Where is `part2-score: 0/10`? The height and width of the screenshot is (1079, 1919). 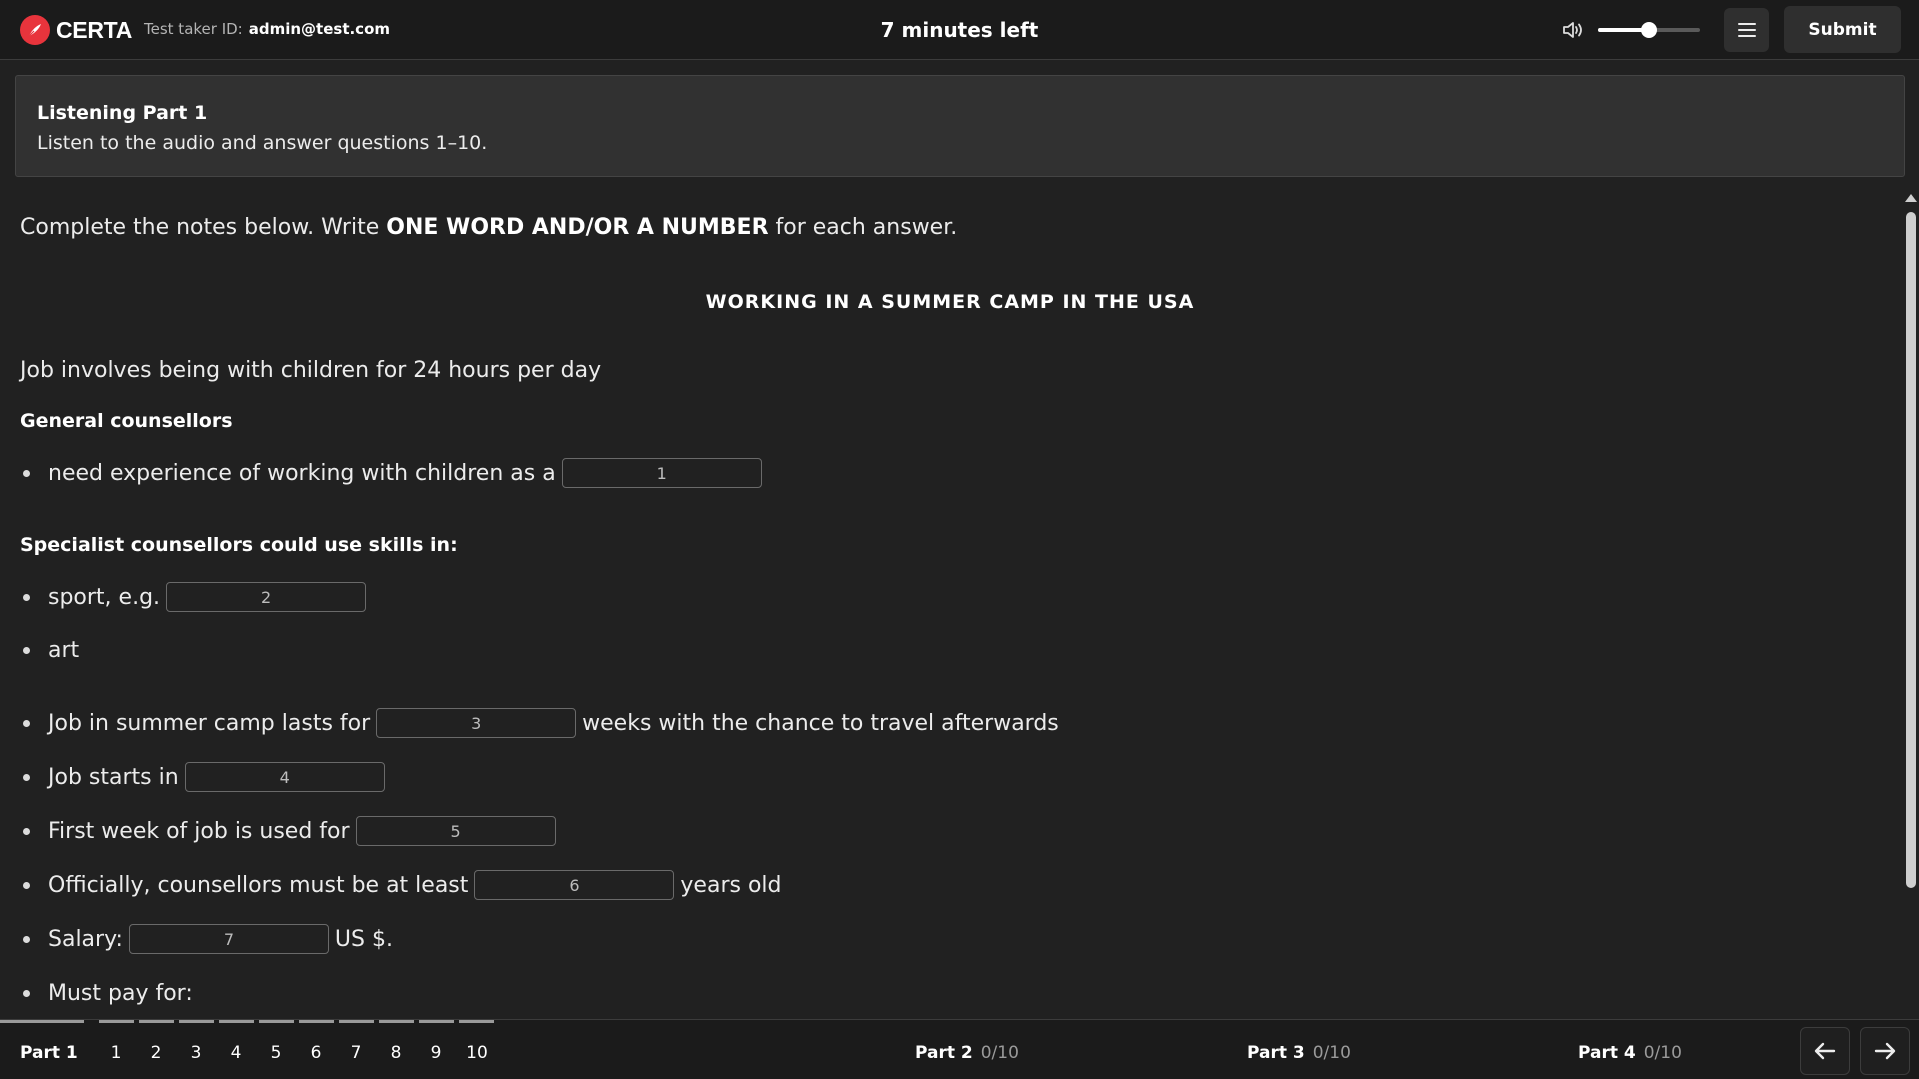 part2-score: 0/10 is located at coordinates (999, 1053).